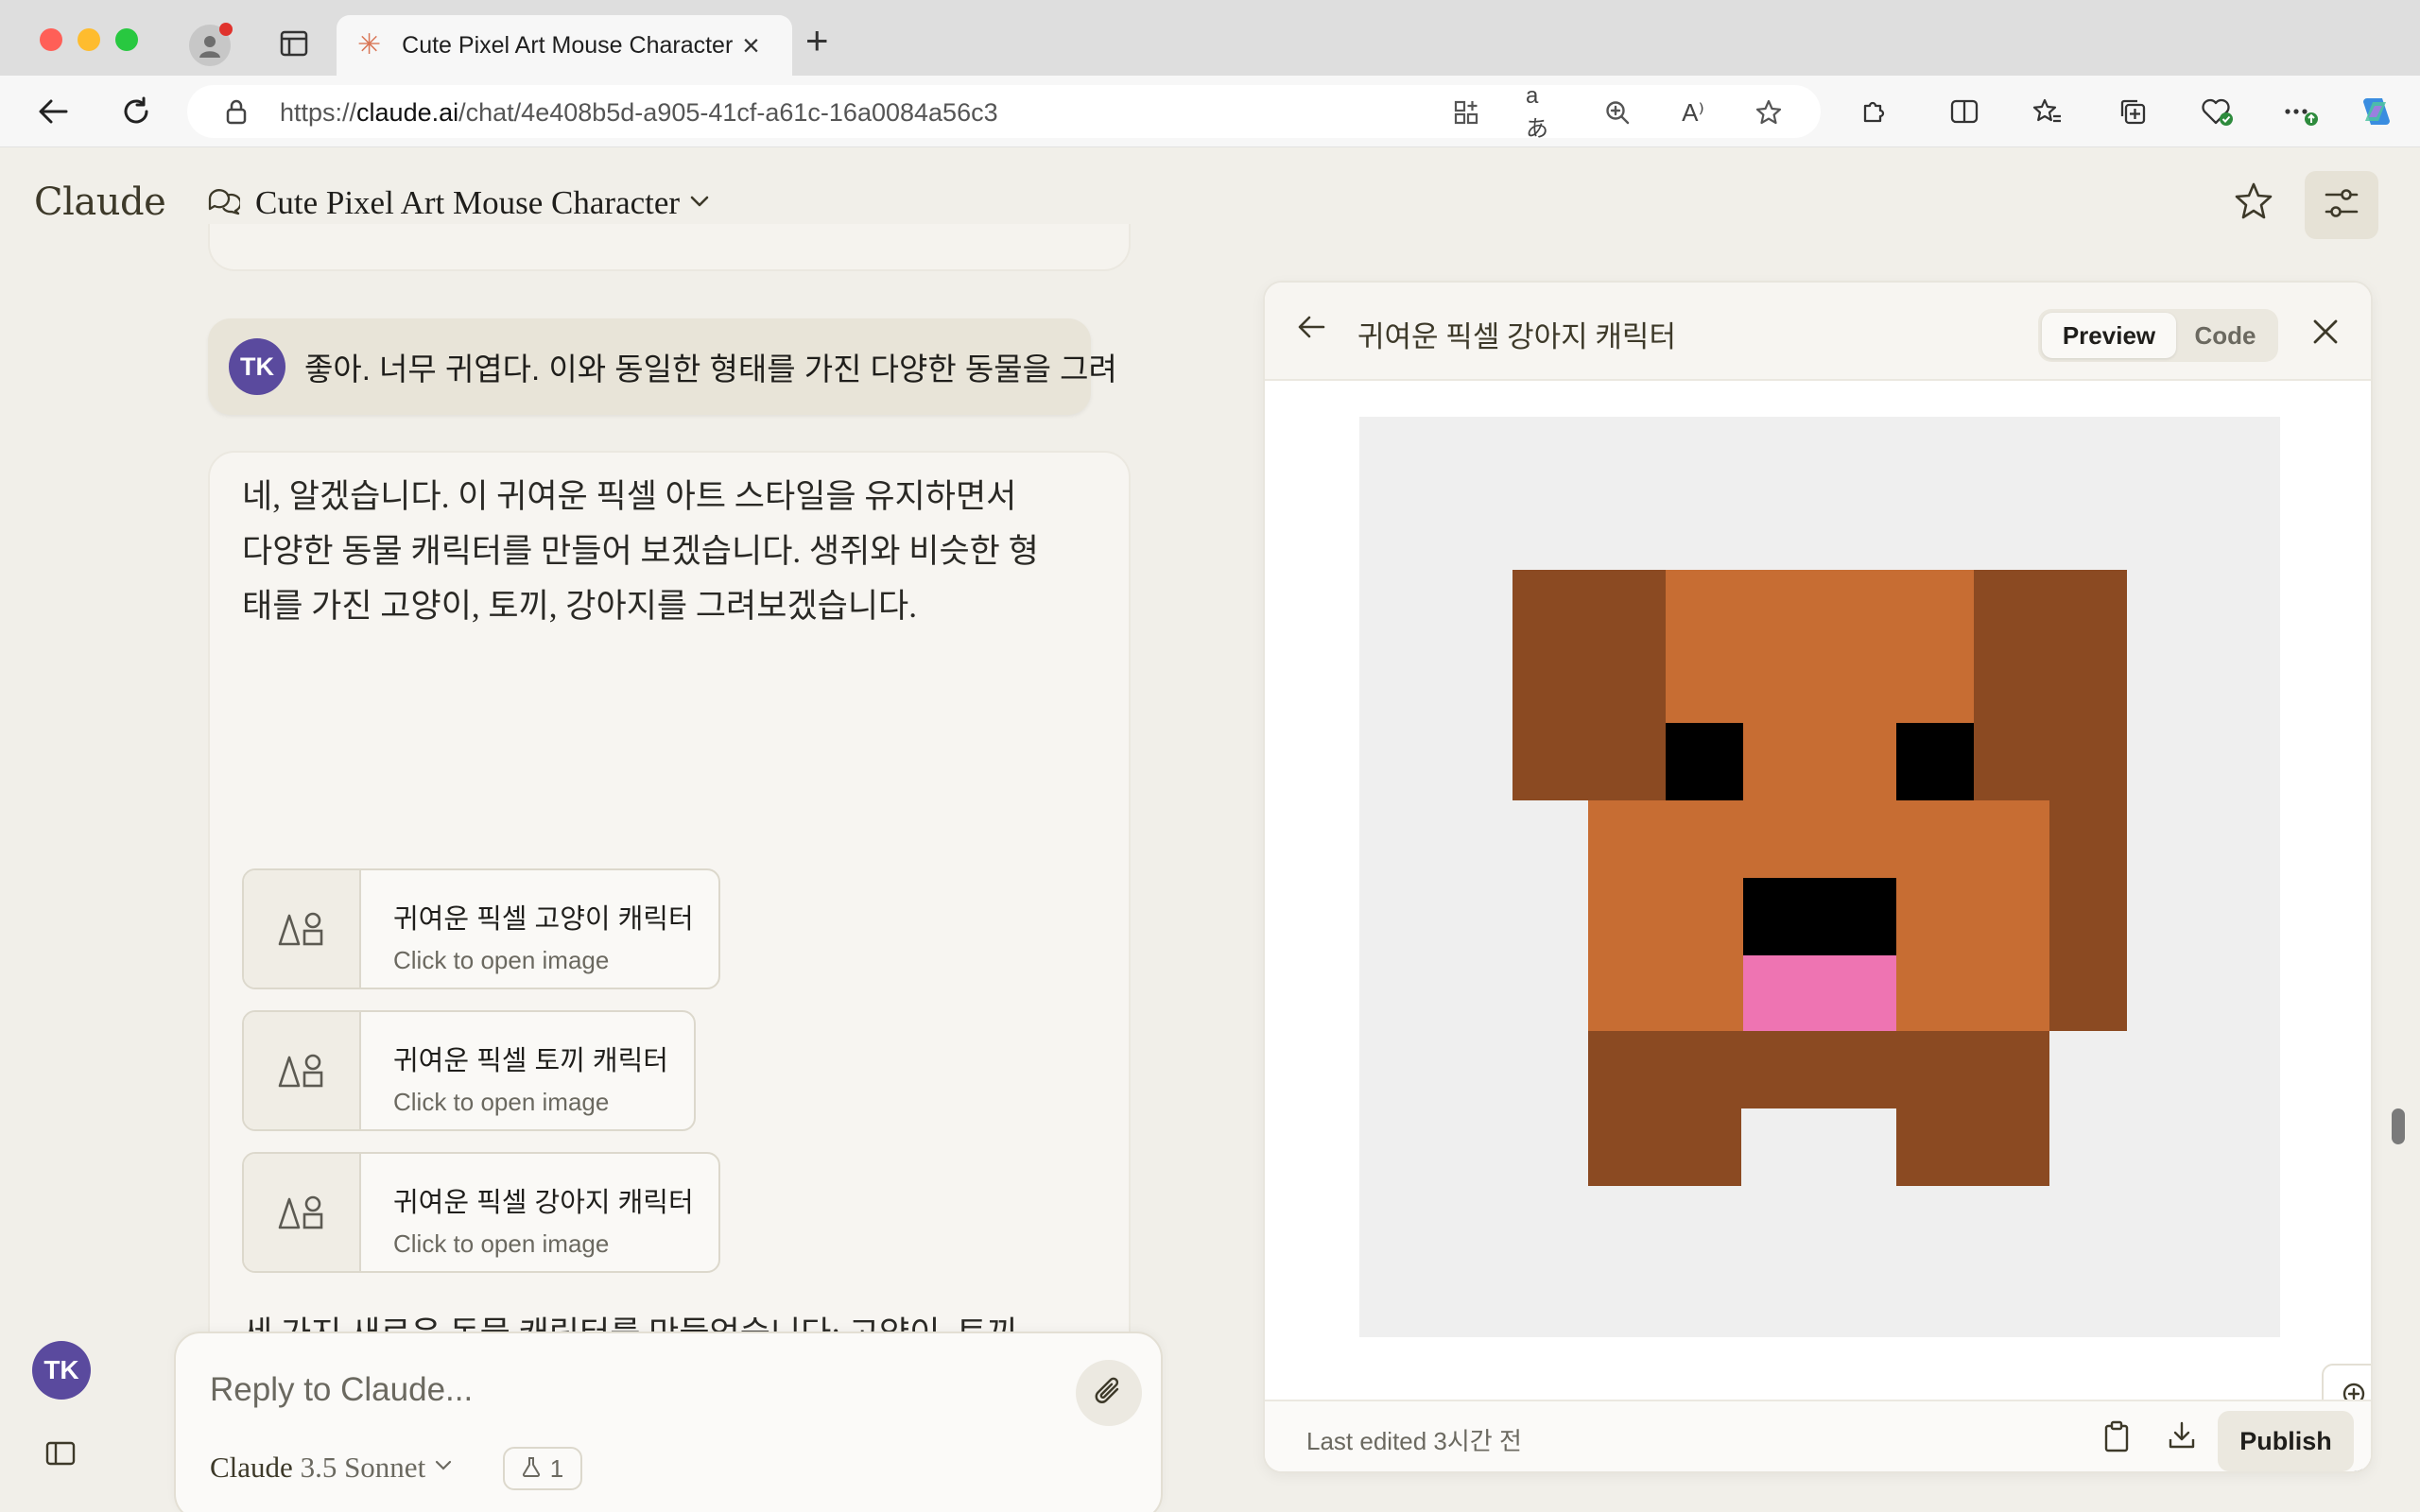 The width and height of the screenshot is (2420, 1512). I want to click on favorites-icon, so click(2047, 111).